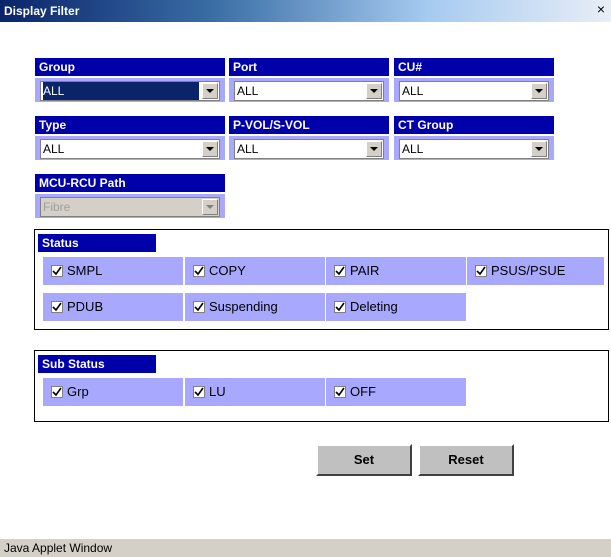 Image resolution: width=611 pixels, height=557 pixels. Describe the element at coordinates (130, 125) in the screenshot. I see `type-label: Type` at that location.